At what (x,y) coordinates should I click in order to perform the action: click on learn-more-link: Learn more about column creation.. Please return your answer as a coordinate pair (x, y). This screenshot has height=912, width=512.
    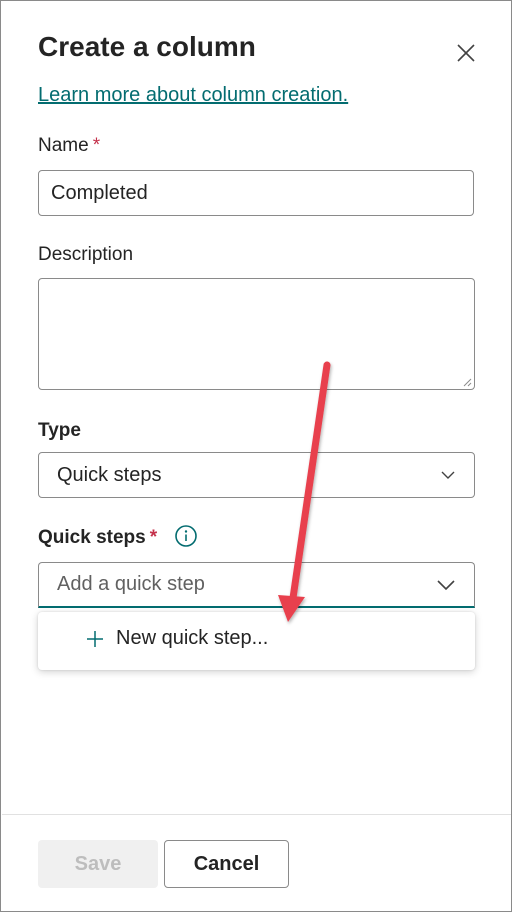
    Looking at the image, I should click on (193, 95).